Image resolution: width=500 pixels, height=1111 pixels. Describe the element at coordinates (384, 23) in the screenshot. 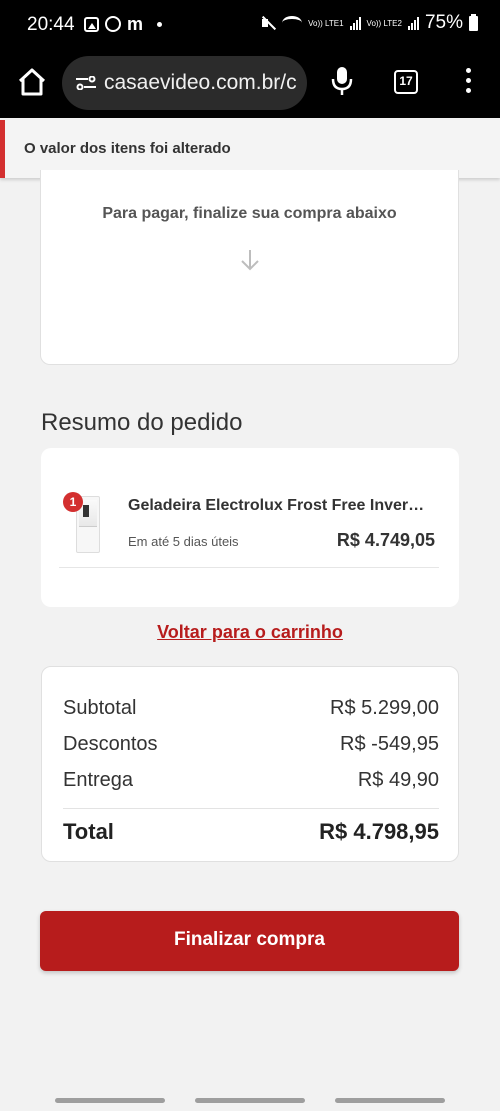

I see `volte2-label: Vo)) LTE2` at that location.